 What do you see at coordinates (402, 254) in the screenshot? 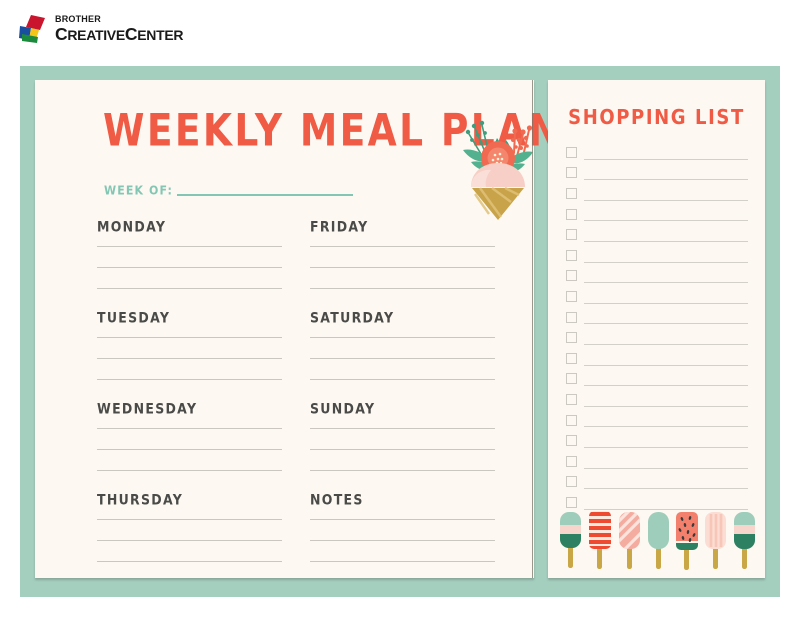
I see `day-block-friday: FRIDAY` at bounding box center [402, 254].